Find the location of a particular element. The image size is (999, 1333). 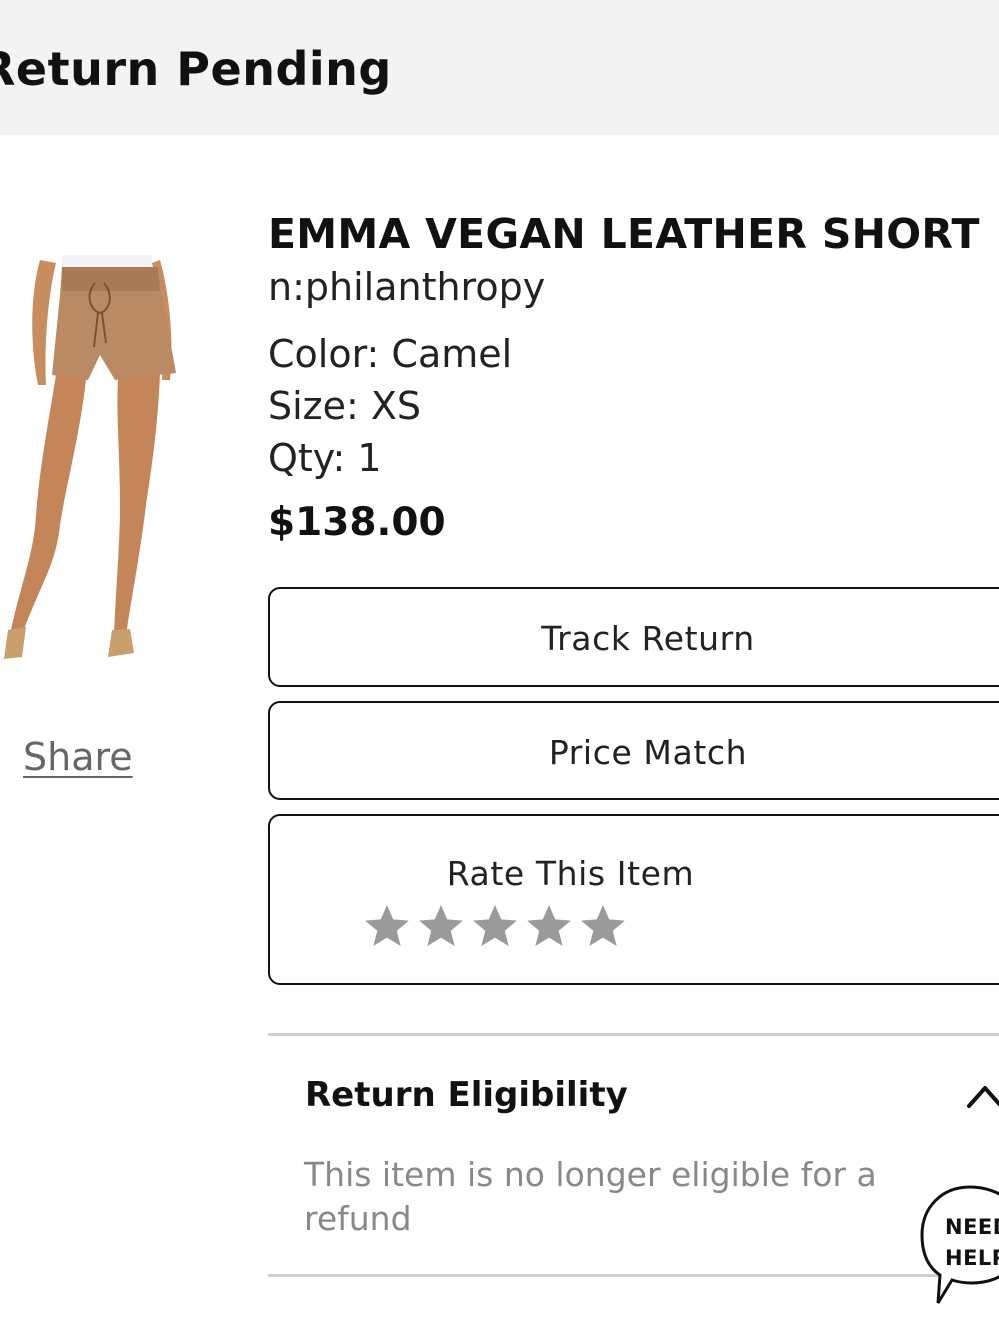

chevron-up-icon is located at coordinates (982, 1095).